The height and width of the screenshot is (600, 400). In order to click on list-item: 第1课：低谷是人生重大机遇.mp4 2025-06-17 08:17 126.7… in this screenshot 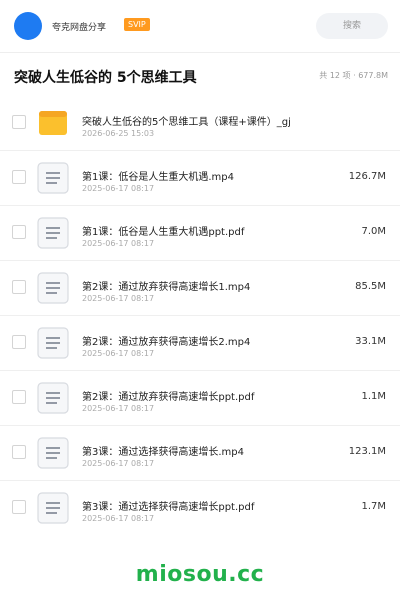, I will do `click(200, 178)`.